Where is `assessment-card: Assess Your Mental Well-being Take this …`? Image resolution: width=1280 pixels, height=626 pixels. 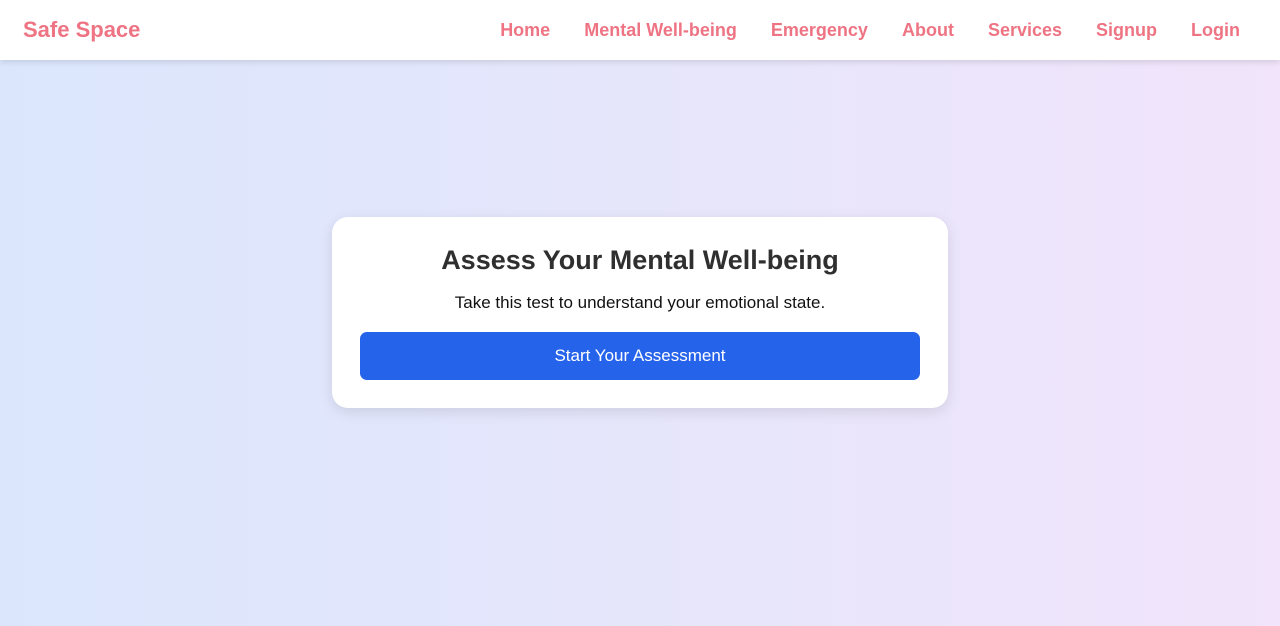 assessment-card: Assess Your Mental Well-being Take this … is located at coordinates (640, 312).